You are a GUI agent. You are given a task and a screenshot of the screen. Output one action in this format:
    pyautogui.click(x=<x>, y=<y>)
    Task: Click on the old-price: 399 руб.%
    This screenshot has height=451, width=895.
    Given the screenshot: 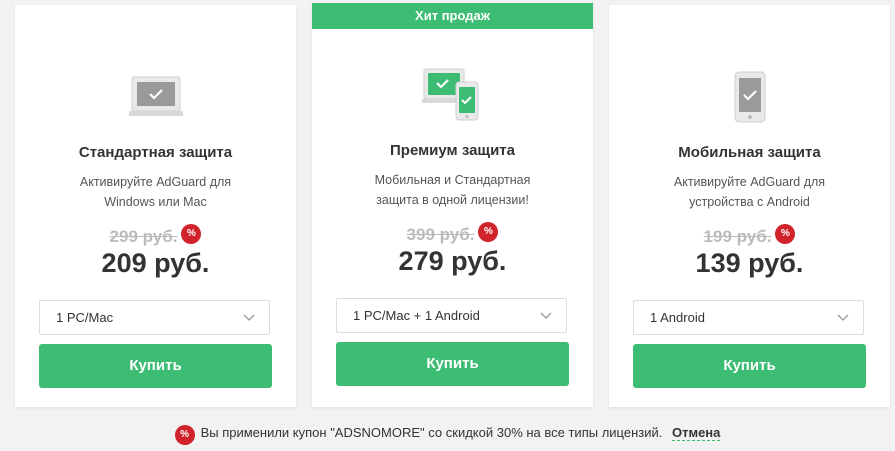 What is the action you would take?
    pyautogui.click(x=452, y=233)
    